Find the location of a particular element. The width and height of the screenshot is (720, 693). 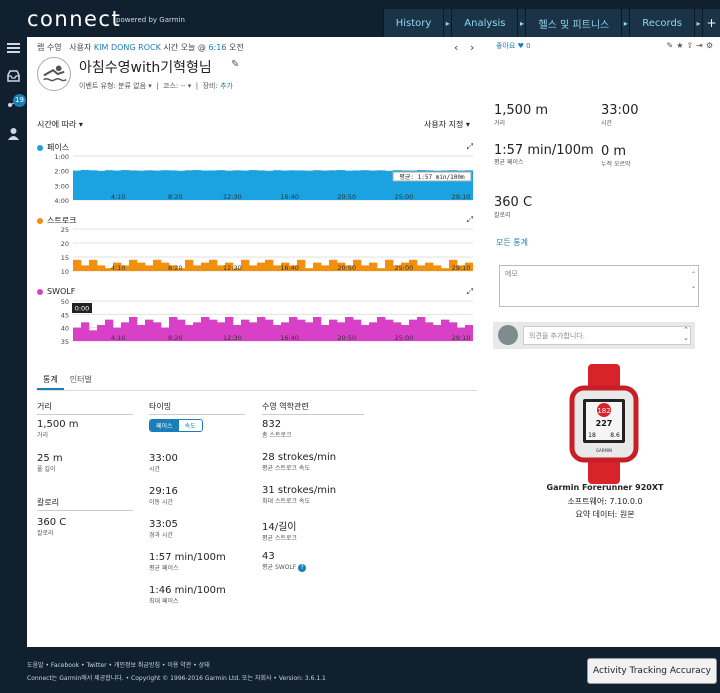

stat-pool-length: 25 m 풀 길이 is located at coordinates (50, 463).